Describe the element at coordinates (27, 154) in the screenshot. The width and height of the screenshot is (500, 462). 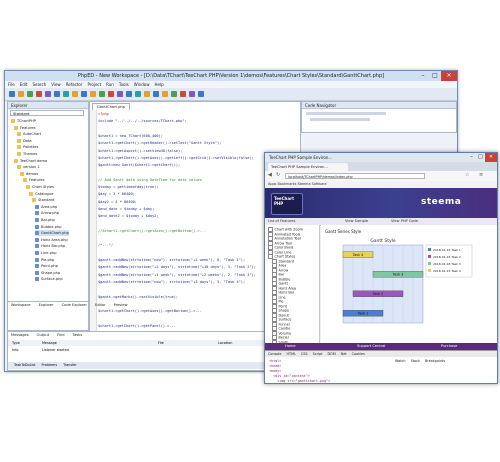
I see `tree-item: Themes` at that location.